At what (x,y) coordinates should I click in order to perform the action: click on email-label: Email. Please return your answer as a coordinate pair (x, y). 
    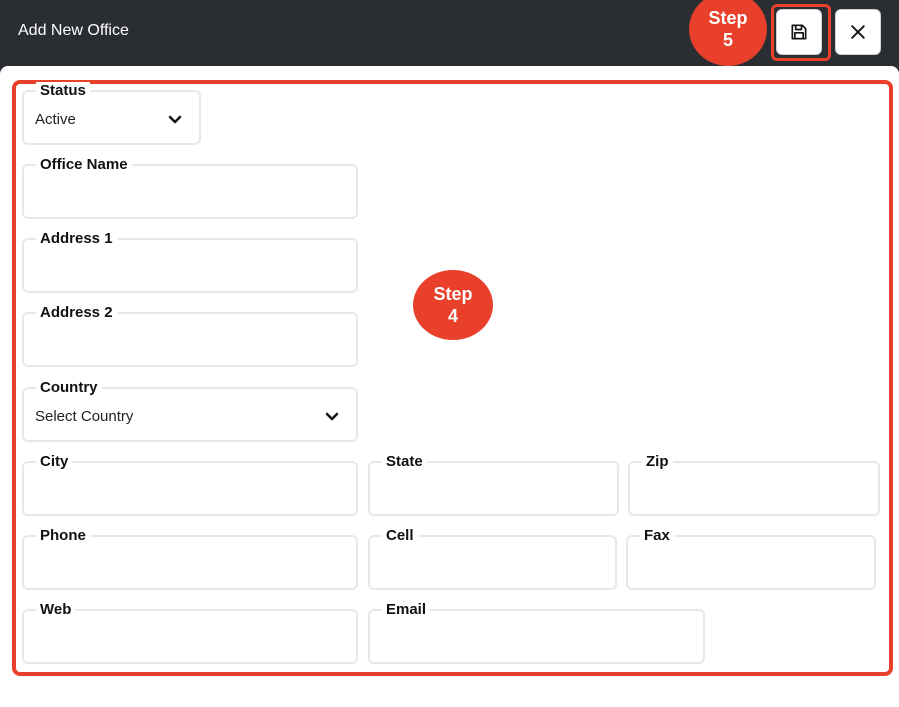
    Looking at the image, I should click on (406, 609).